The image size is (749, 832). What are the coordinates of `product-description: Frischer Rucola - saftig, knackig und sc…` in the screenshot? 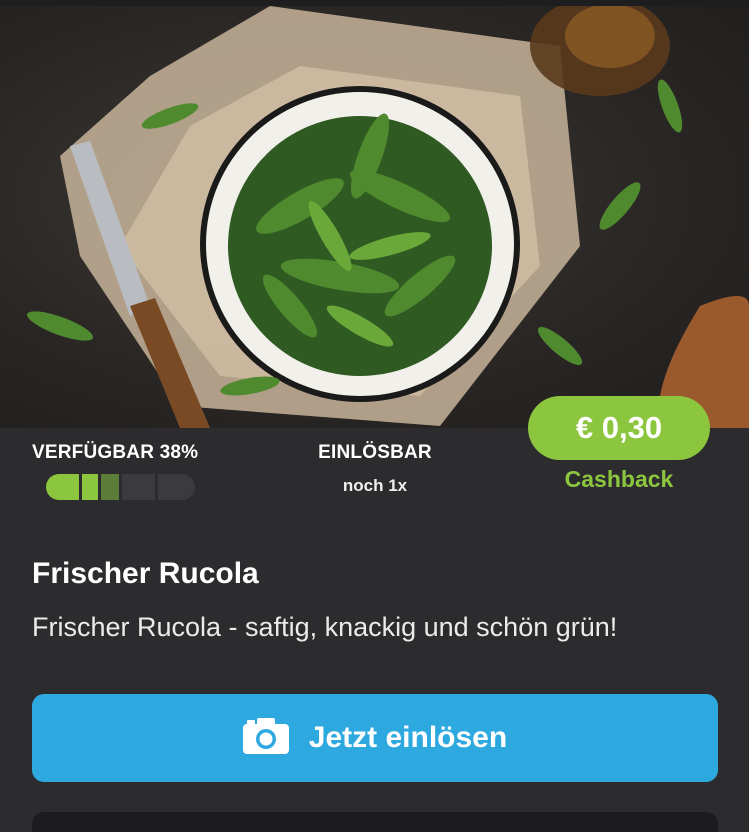 It's located at (325, 627).